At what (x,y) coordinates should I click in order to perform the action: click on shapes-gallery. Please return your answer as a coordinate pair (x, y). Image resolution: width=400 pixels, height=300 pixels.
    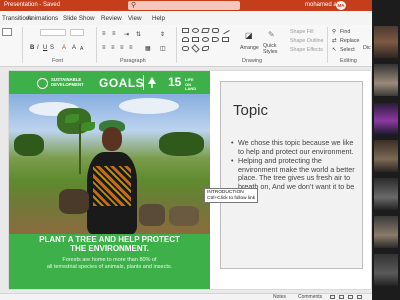
    Looking at the image, I should click on (210, 40).